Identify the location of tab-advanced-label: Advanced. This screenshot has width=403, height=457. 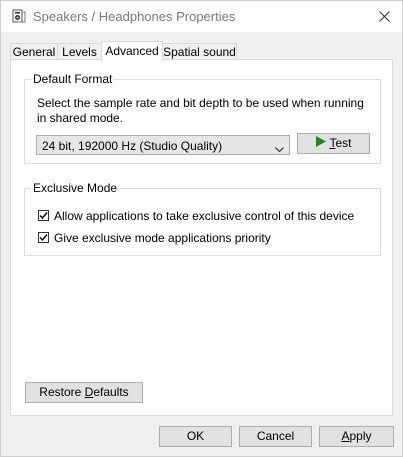
(132, 51).